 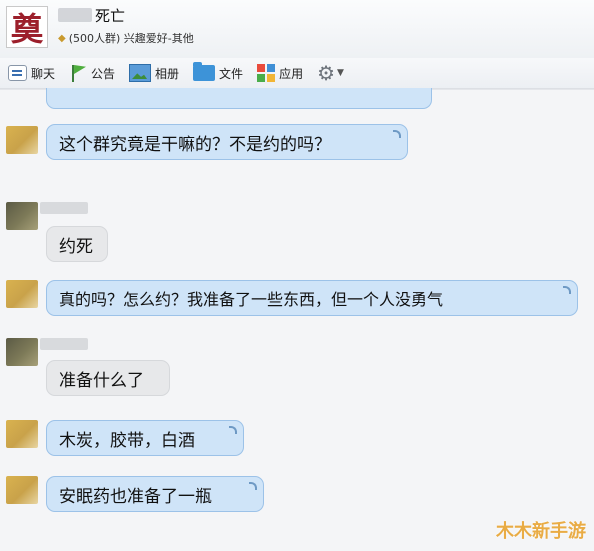 What do you see at coordinates (75, 15) in the screenshot?
I see `blurred-name` at bounding box center [75, 15].